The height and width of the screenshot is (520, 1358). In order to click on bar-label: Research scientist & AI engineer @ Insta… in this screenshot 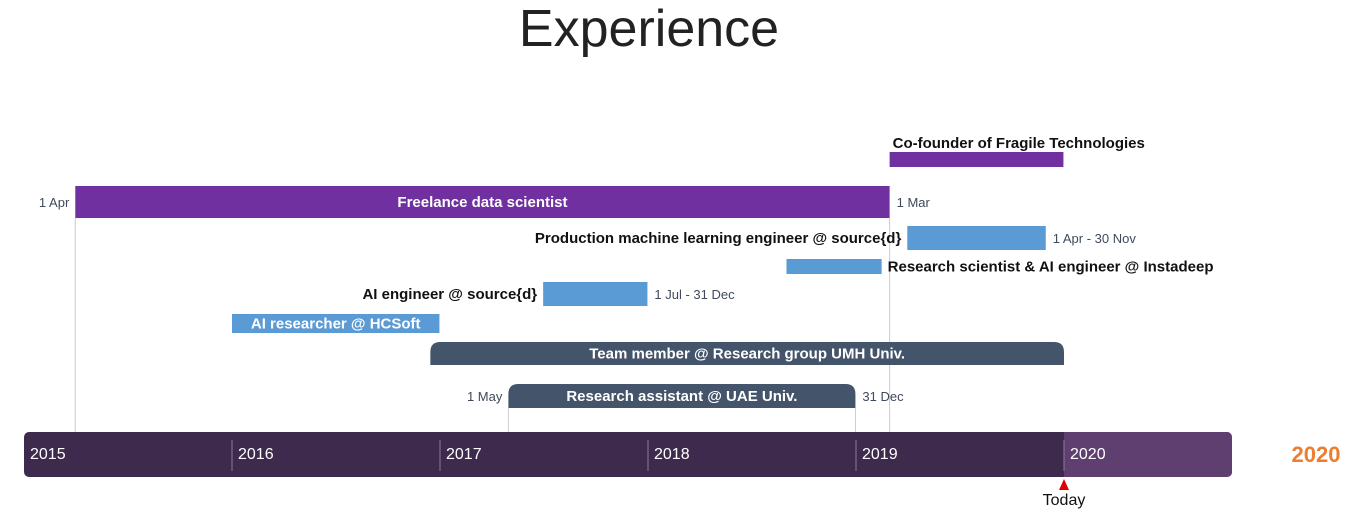, I will do `click(1051, 267)`.